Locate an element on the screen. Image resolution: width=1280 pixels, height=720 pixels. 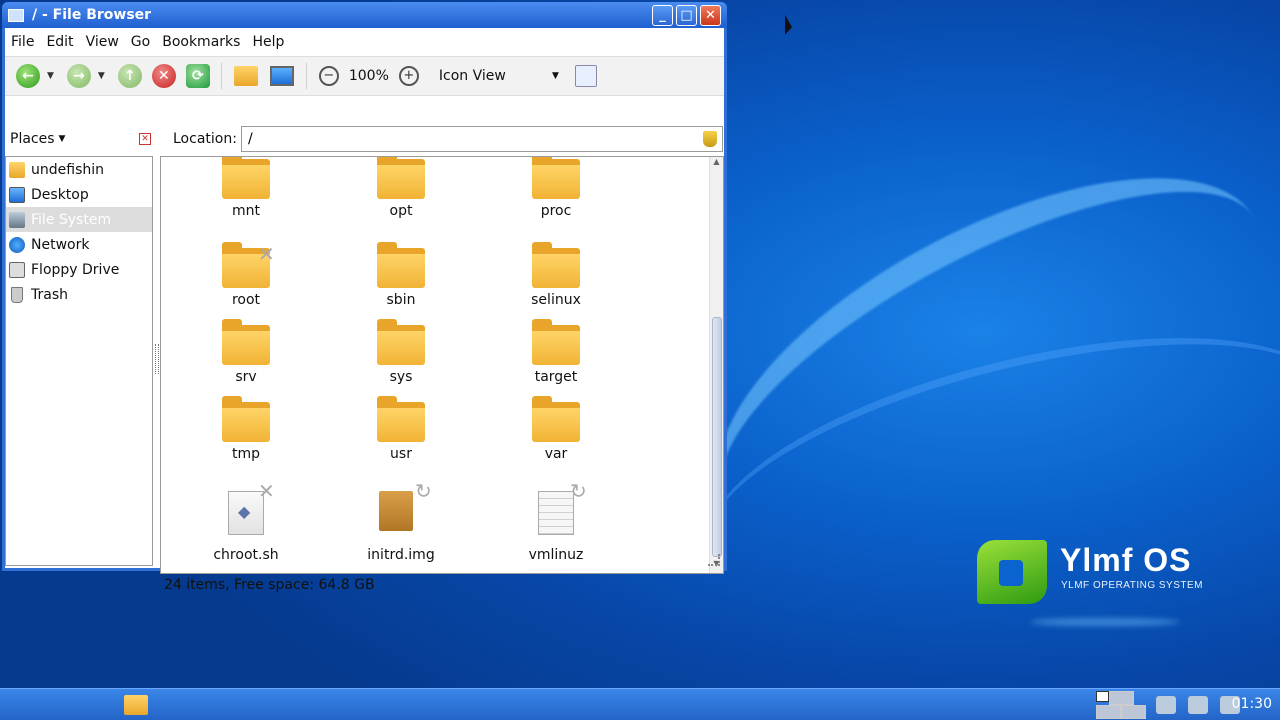
location-bar: Location: is located at coordinates (442, 139).